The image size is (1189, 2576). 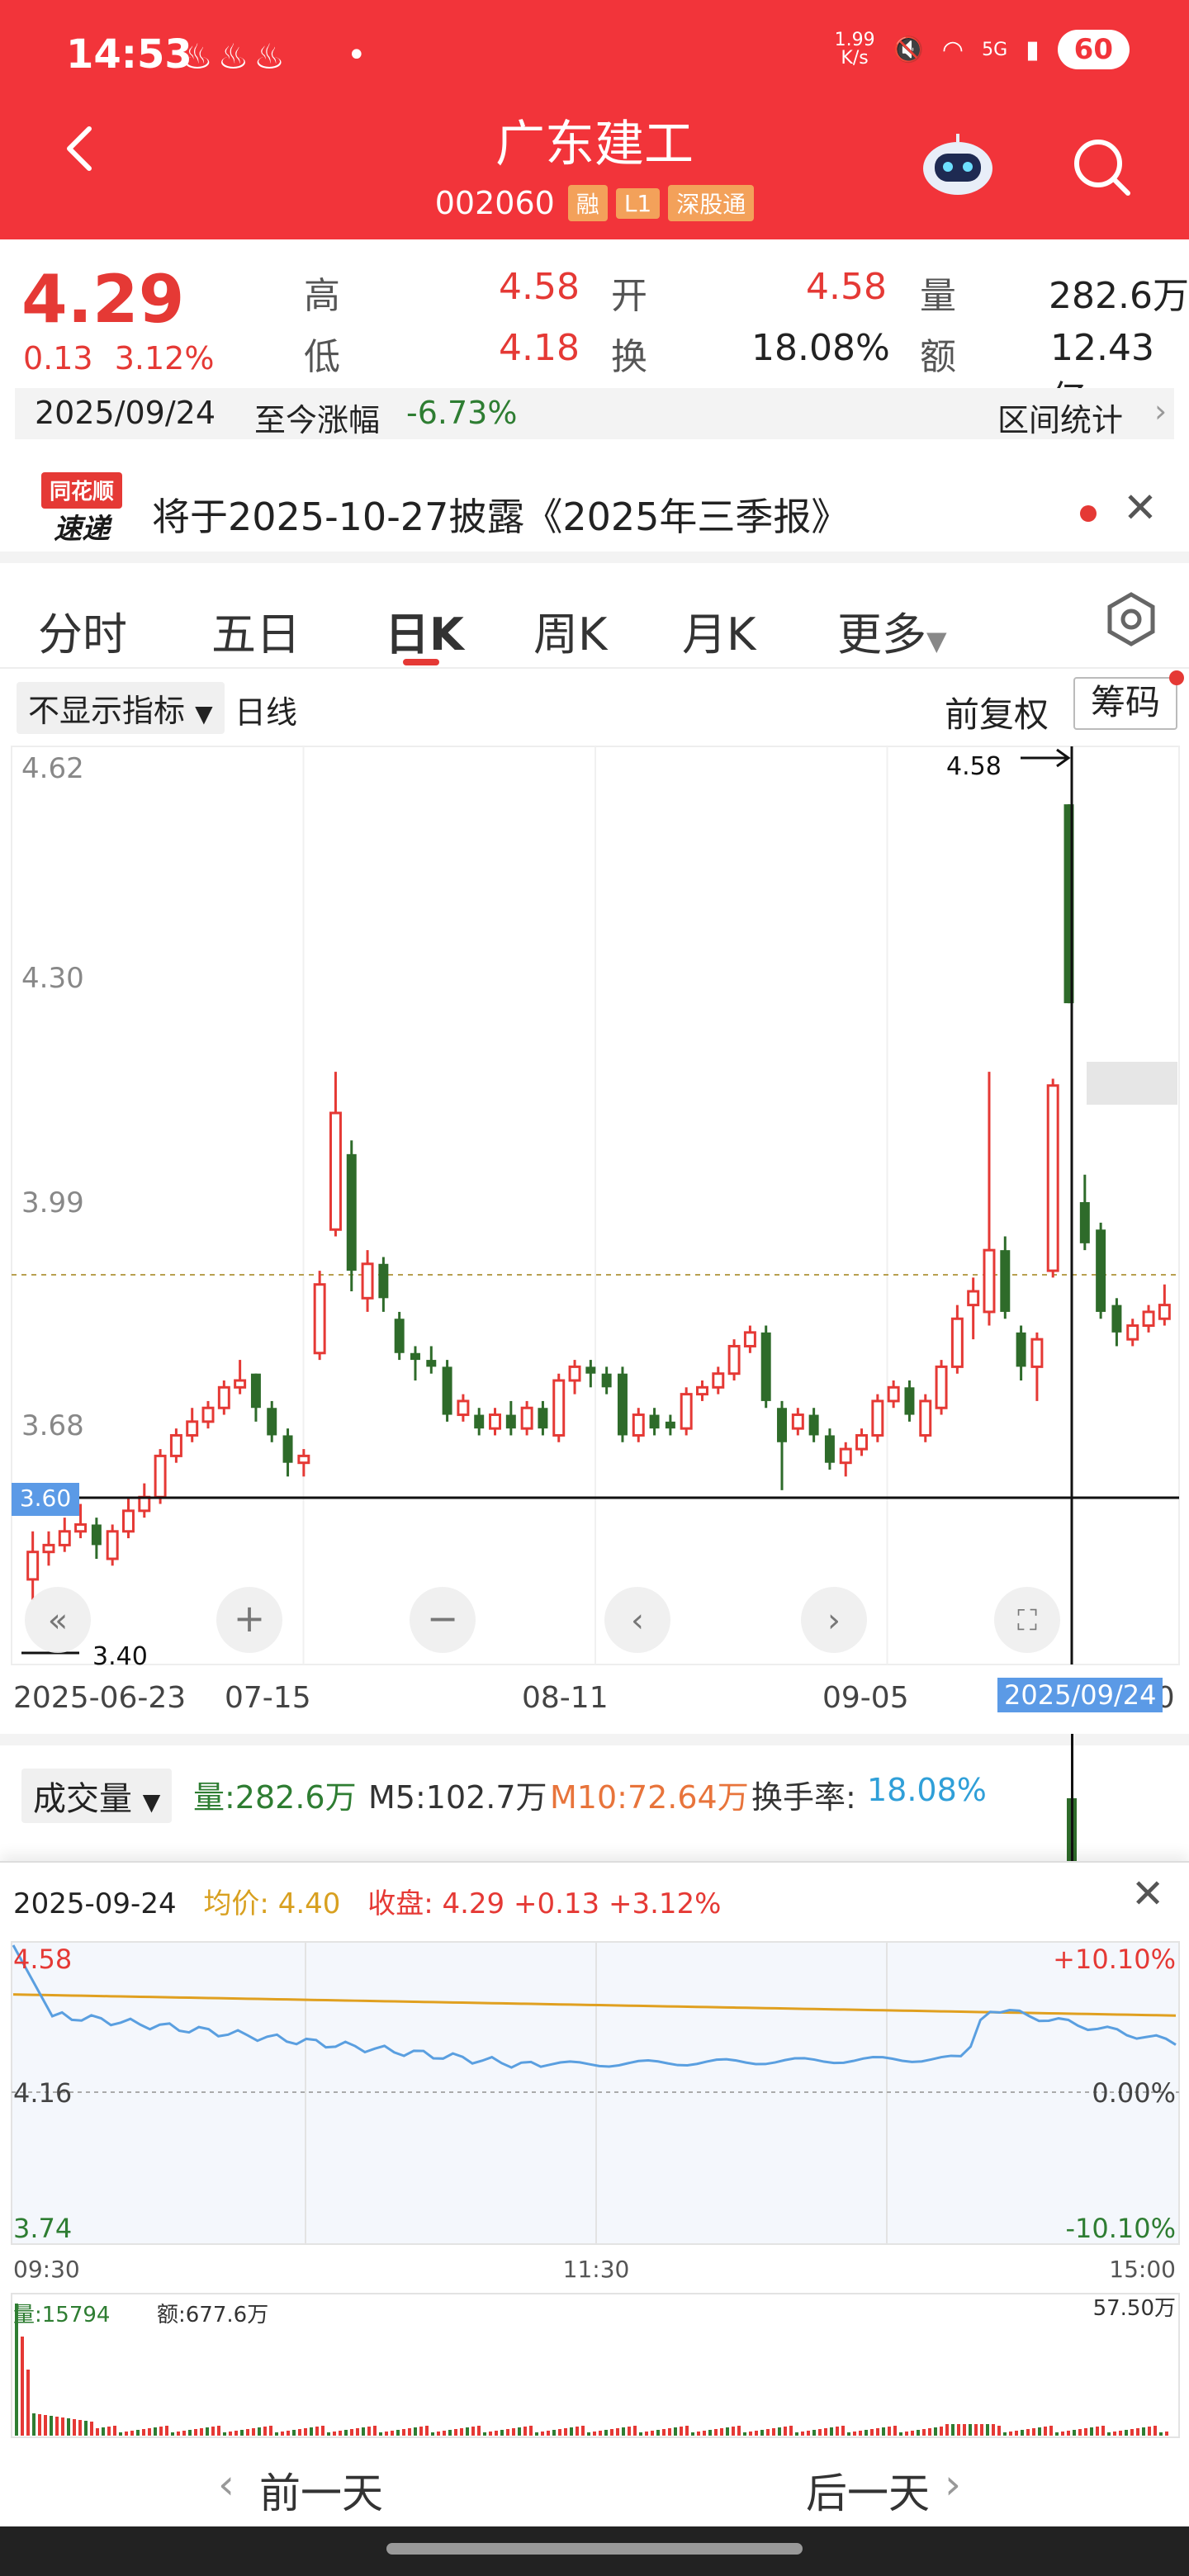 I want to click on high-value: 4.58, so click(x=539, y=287).